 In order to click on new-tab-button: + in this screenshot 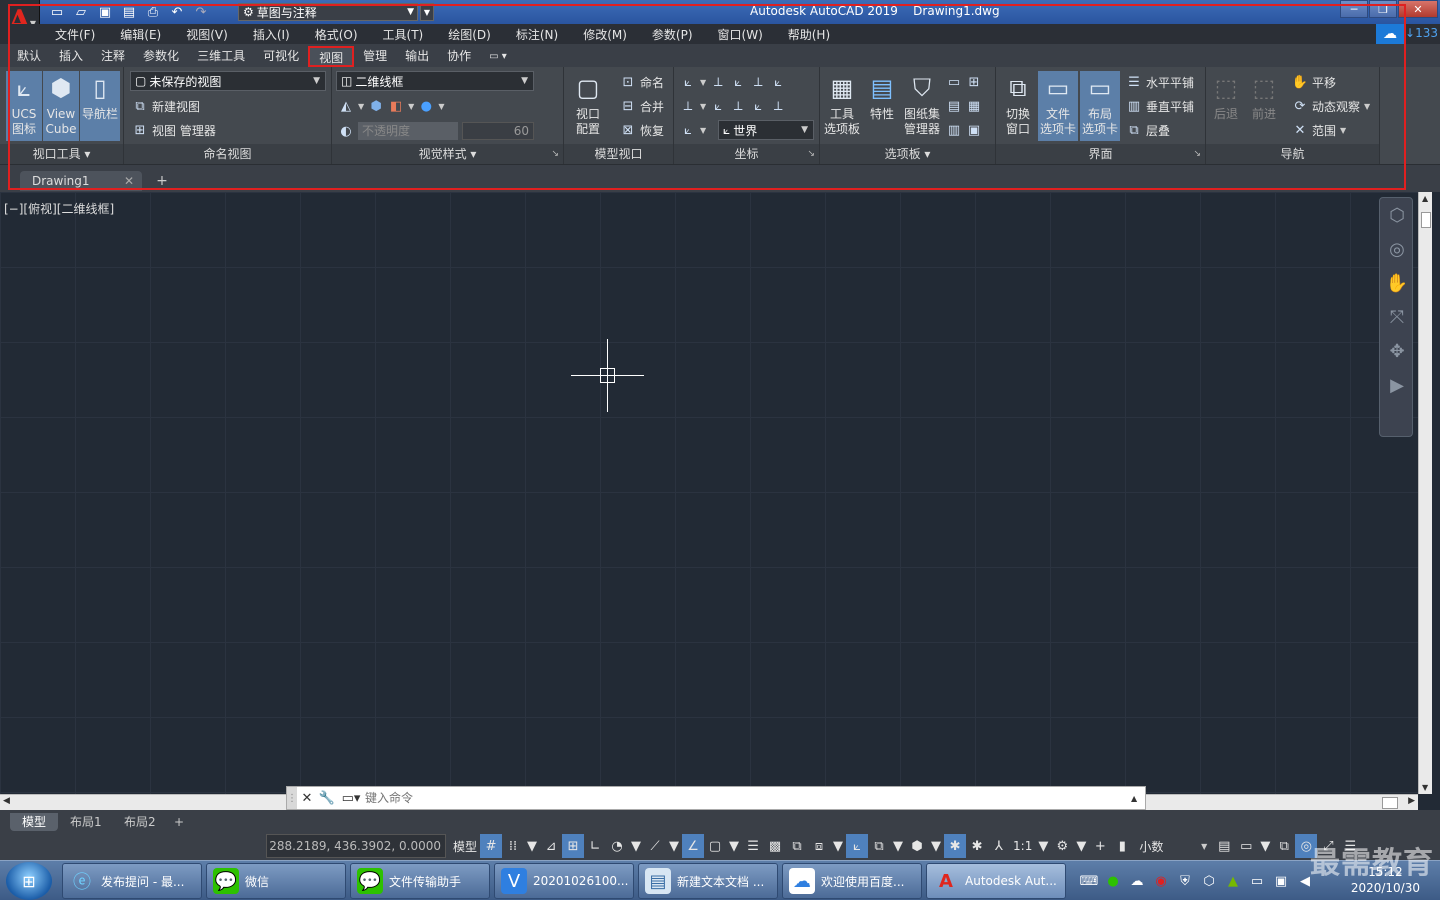, I will do `click(162, 181)`.